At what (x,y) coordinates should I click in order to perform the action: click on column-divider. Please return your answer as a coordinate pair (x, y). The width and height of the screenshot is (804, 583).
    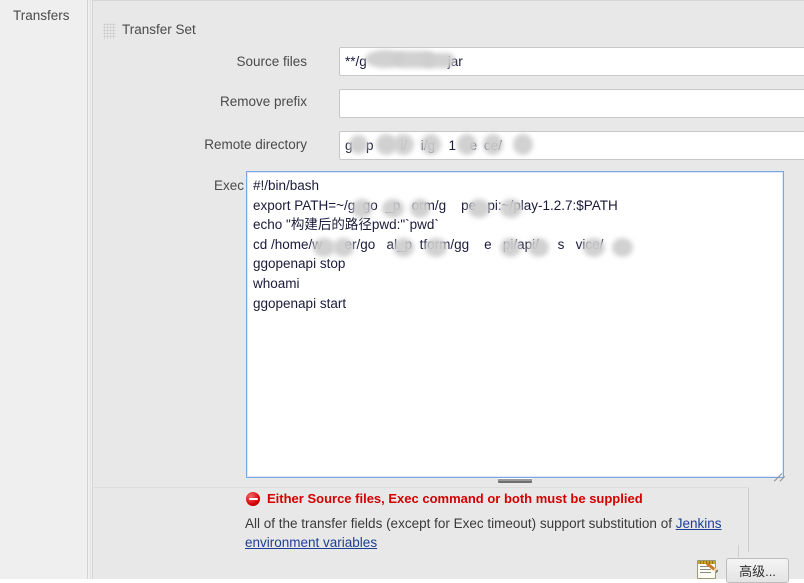
    Looking at the image, I should click on (87, 289).